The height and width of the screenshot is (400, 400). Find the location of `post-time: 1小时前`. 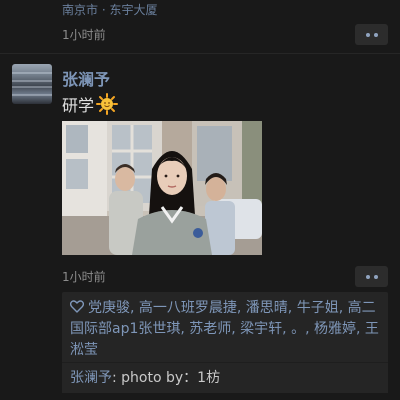

post-time: 1小时前 is located at coordinates (84, 277).